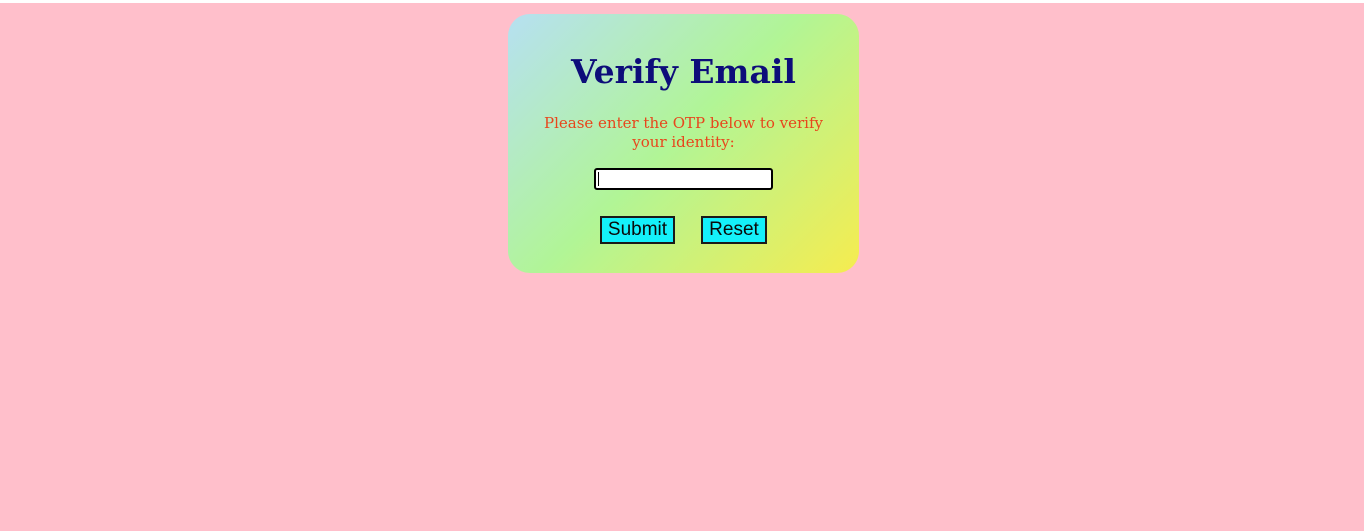  I want to click on reset-button: Reset, so click(734, 230).